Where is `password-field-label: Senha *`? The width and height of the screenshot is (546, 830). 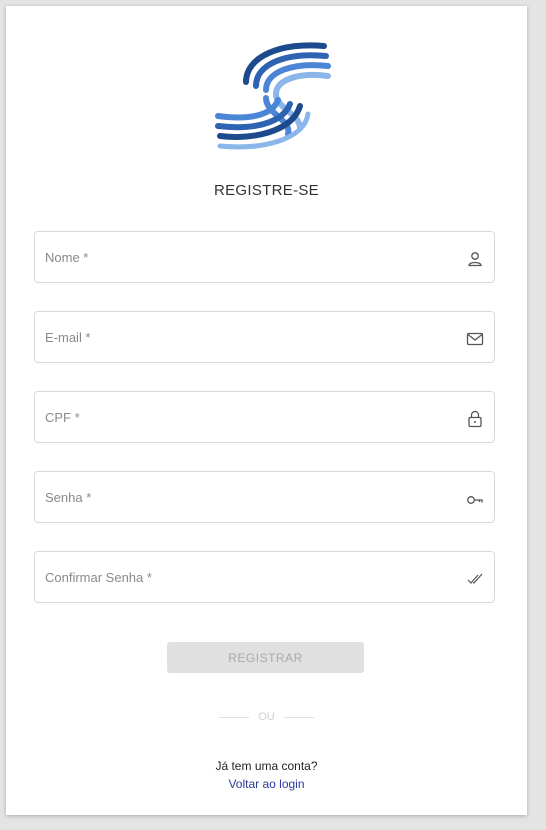 password-field-label: Senha * is located at coordinates (68, 497).